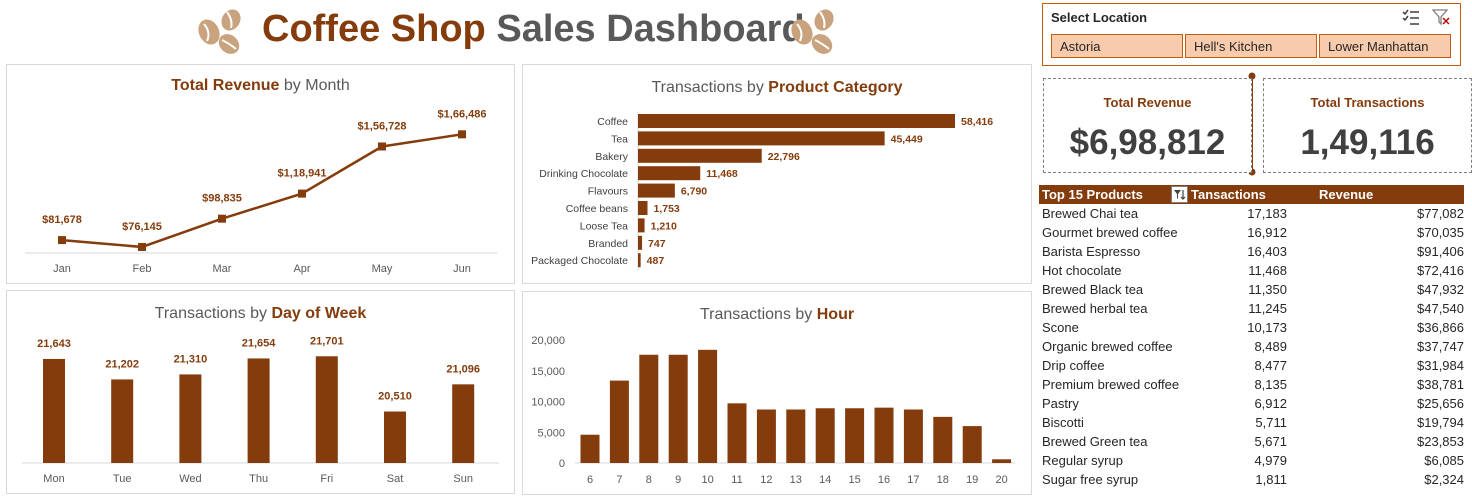 The image size is (1472, 498). What do you see at coordinates (1271, 479) in the screenshot?
I see `transactions-cell: 1,811` at bounding box center [1271, 479].